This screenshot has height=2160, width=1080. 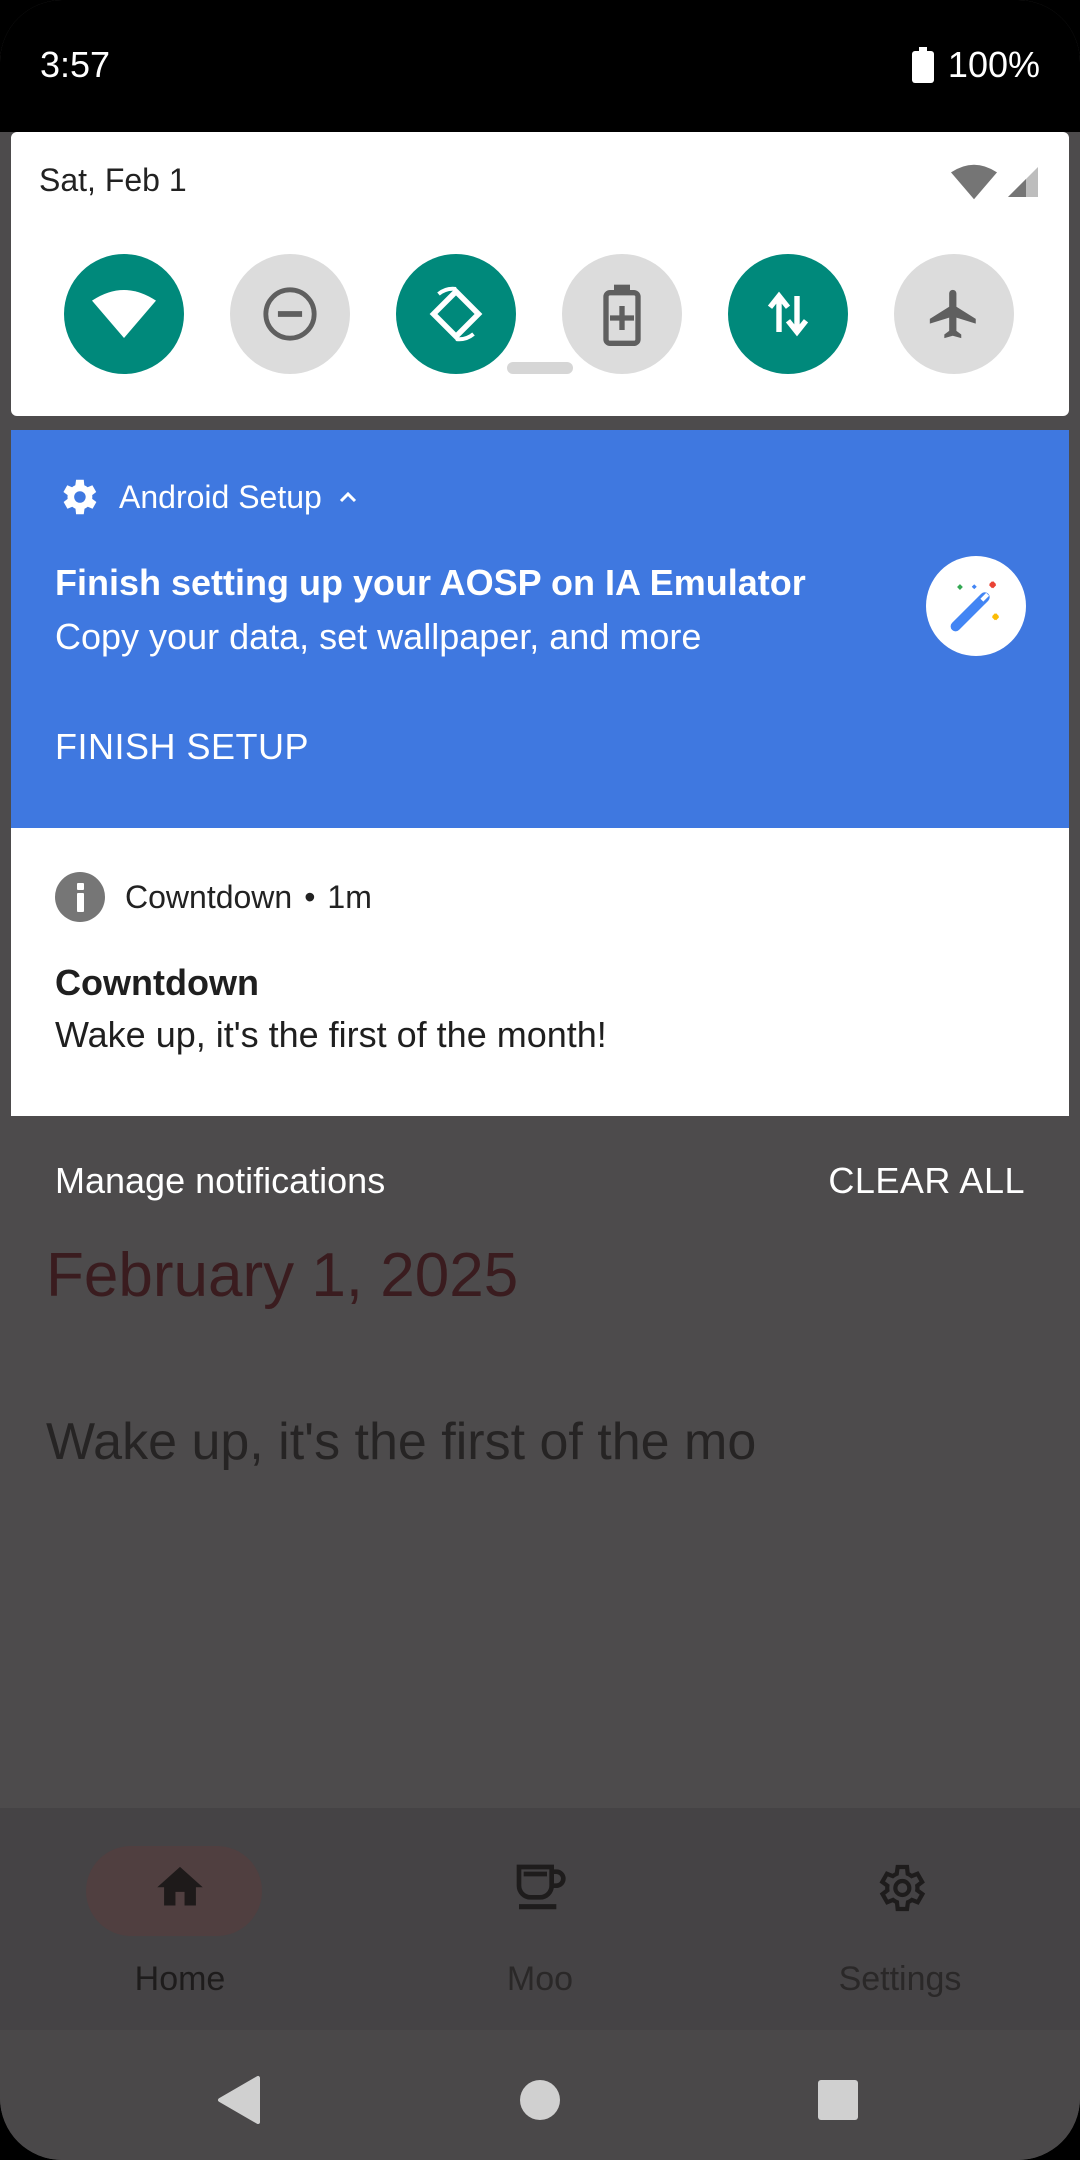 What do you see at coordinates (378, 636) in the screenshot?
I see `notification-text: Copy your data, set wallpaper, and more` at bounding box center [378, 636].